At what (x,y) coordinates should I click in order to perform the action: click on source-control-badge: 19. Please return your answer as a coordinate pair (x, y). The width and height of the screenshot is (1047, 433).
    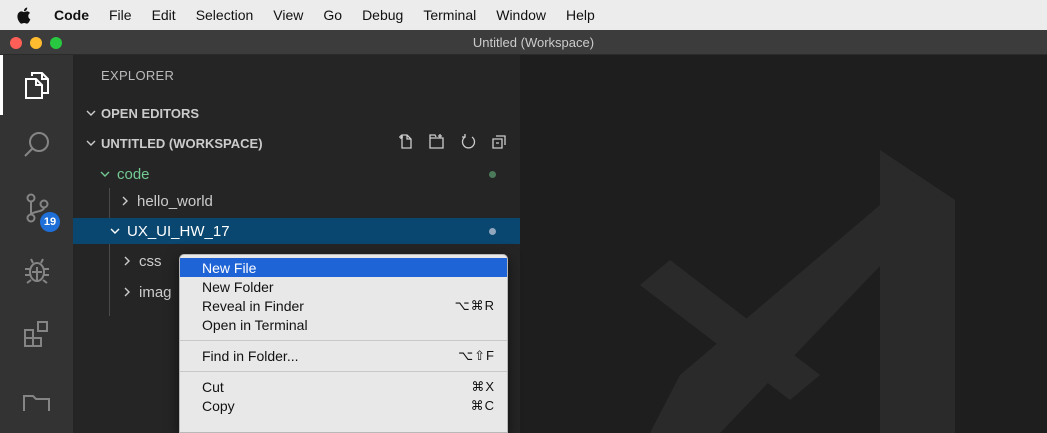
    Looking at the image, I should click on (50, 222).